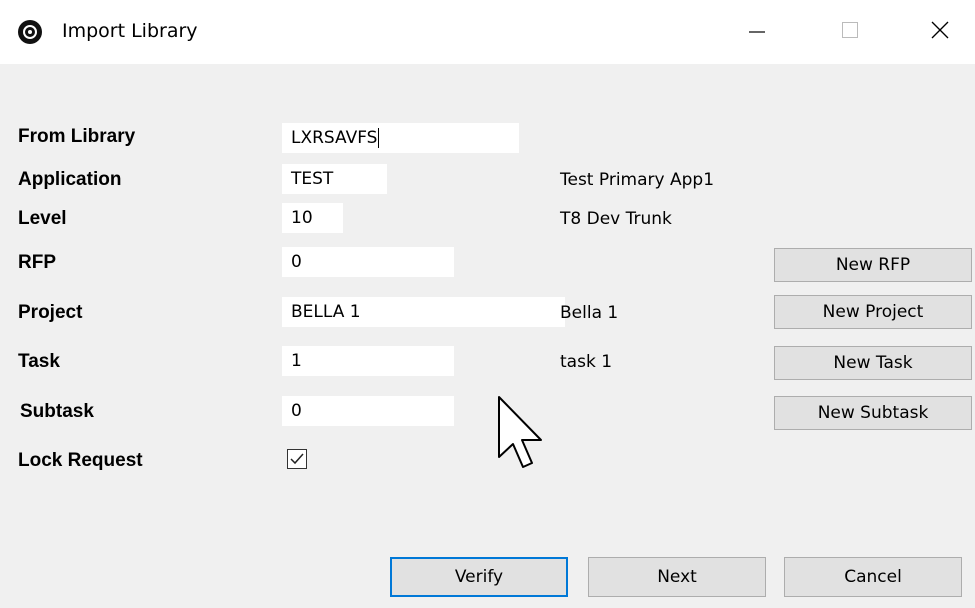 Image resolution: width=975 pixels, height=608 pixels. I want to click on next-button: Next, so click(677, 577).